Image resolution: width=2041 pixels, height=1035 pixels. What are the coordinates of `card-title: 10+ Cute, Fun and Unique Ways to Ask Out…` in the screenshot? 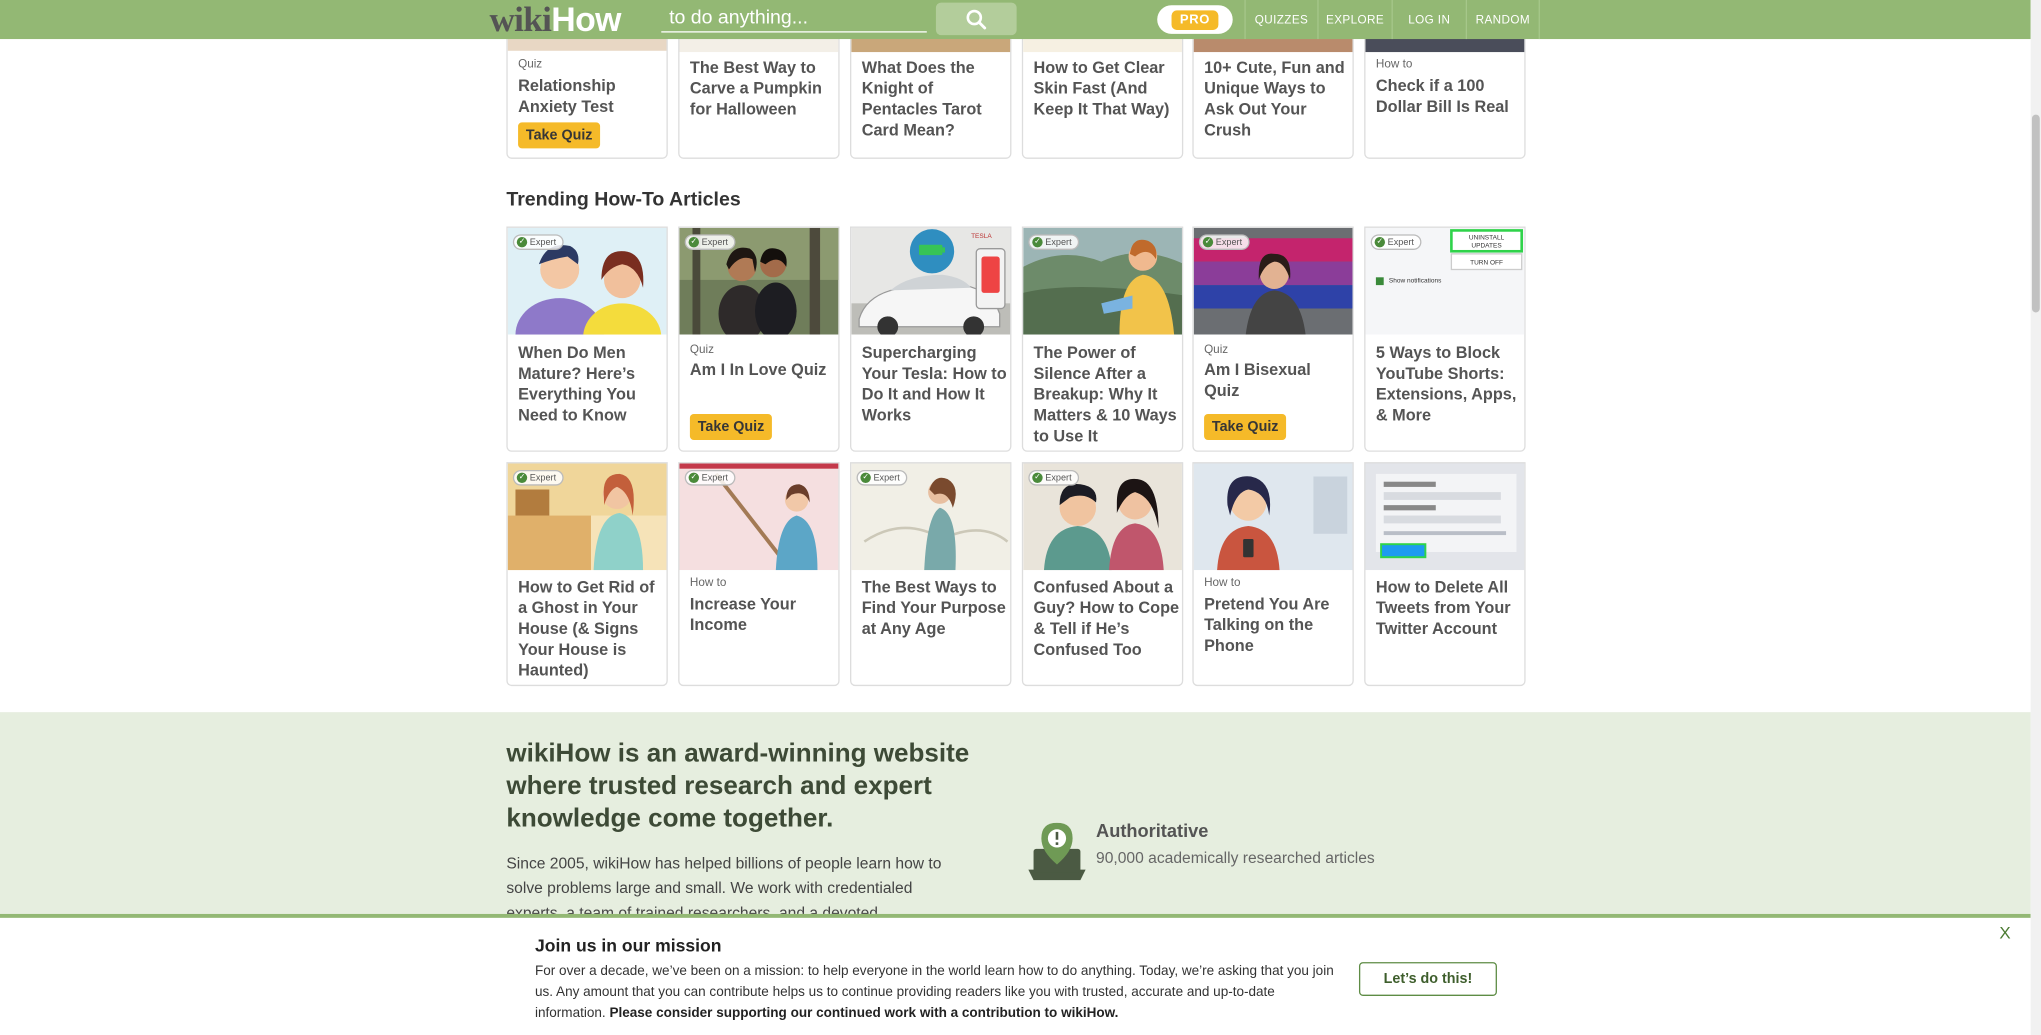 It's located at (1274, 99).